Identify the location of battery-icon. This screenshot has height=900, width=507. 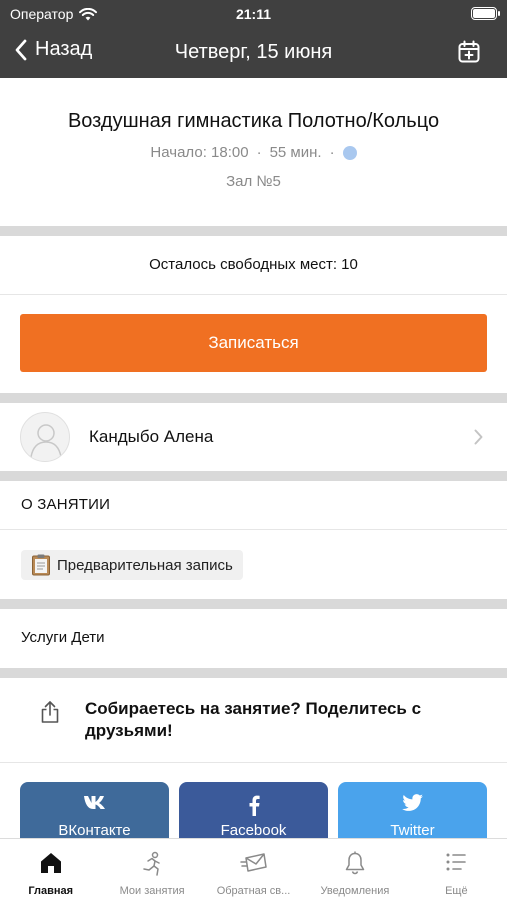
(485, 13).